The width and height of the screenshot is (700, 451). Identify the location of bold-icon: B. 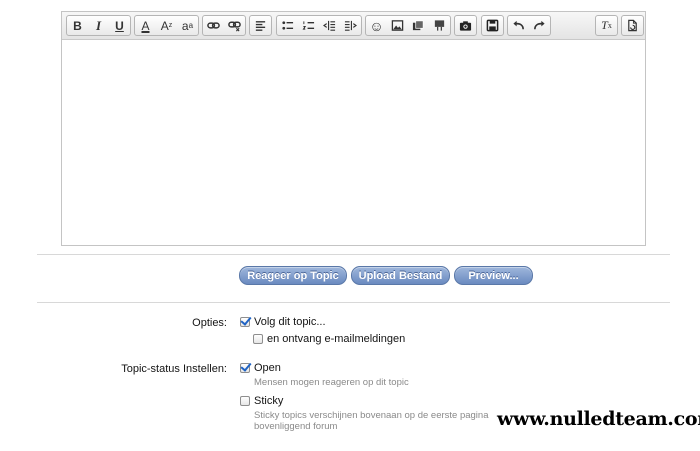
(77, 25).